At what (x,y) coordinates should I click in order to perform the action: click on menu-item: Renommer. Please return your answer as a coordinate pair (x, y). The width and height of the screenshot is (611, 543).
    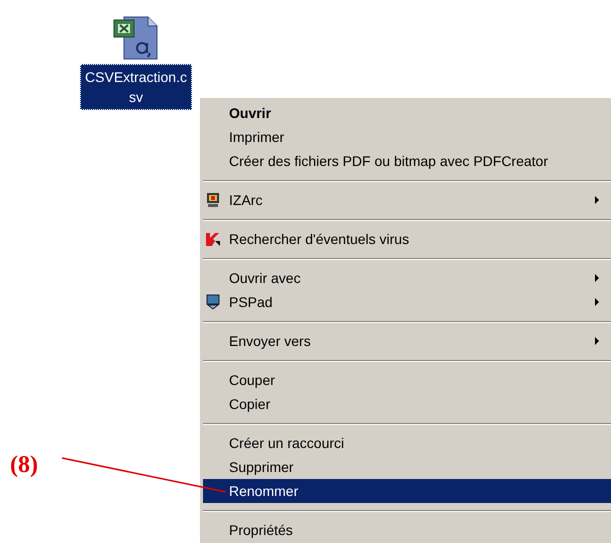
    Looking at the image, I should click on (407, 491).